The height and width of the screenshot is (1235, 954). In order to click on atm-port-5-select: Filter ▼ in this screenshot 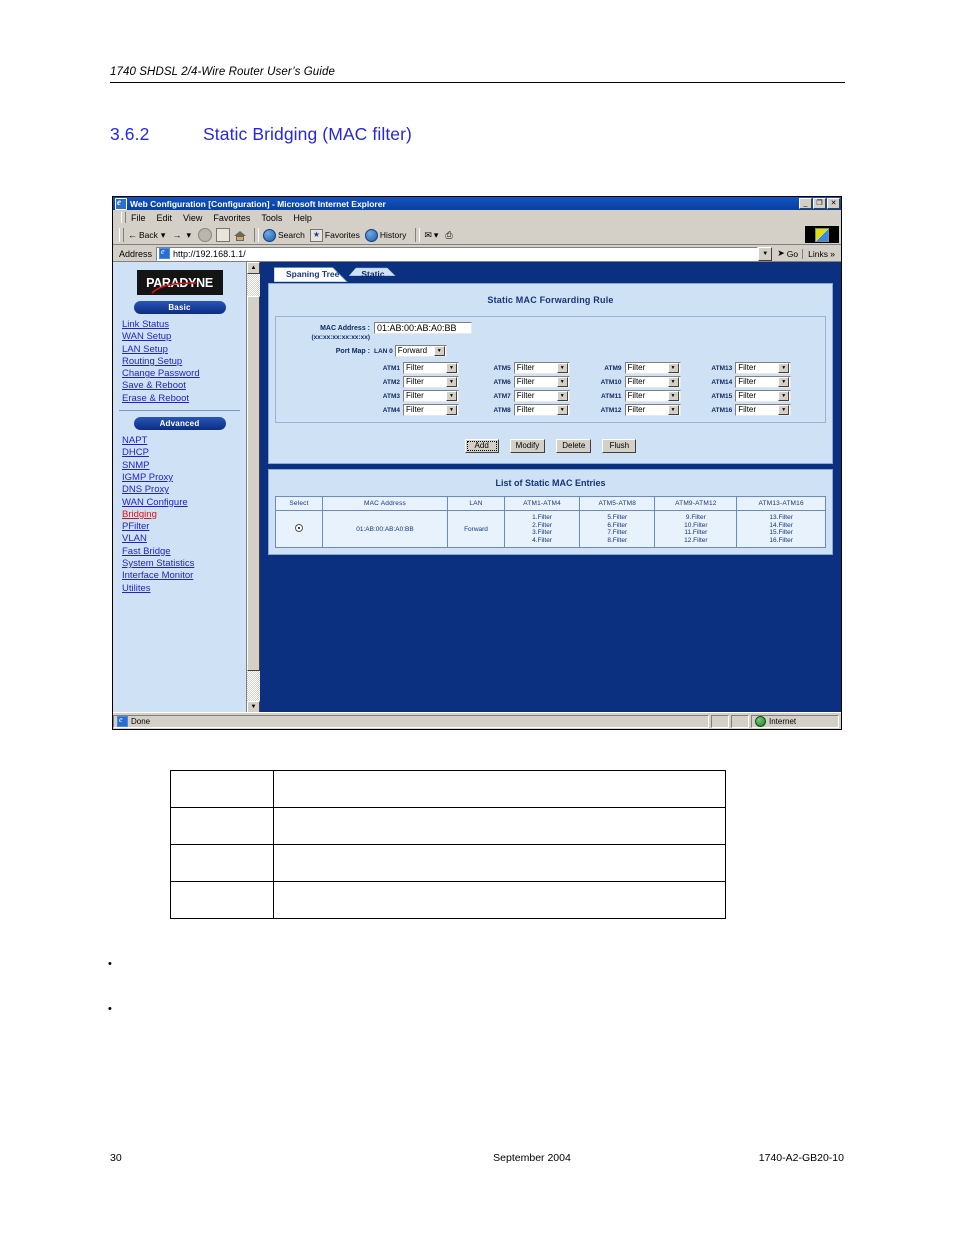, I will do `click(541, 368)`.